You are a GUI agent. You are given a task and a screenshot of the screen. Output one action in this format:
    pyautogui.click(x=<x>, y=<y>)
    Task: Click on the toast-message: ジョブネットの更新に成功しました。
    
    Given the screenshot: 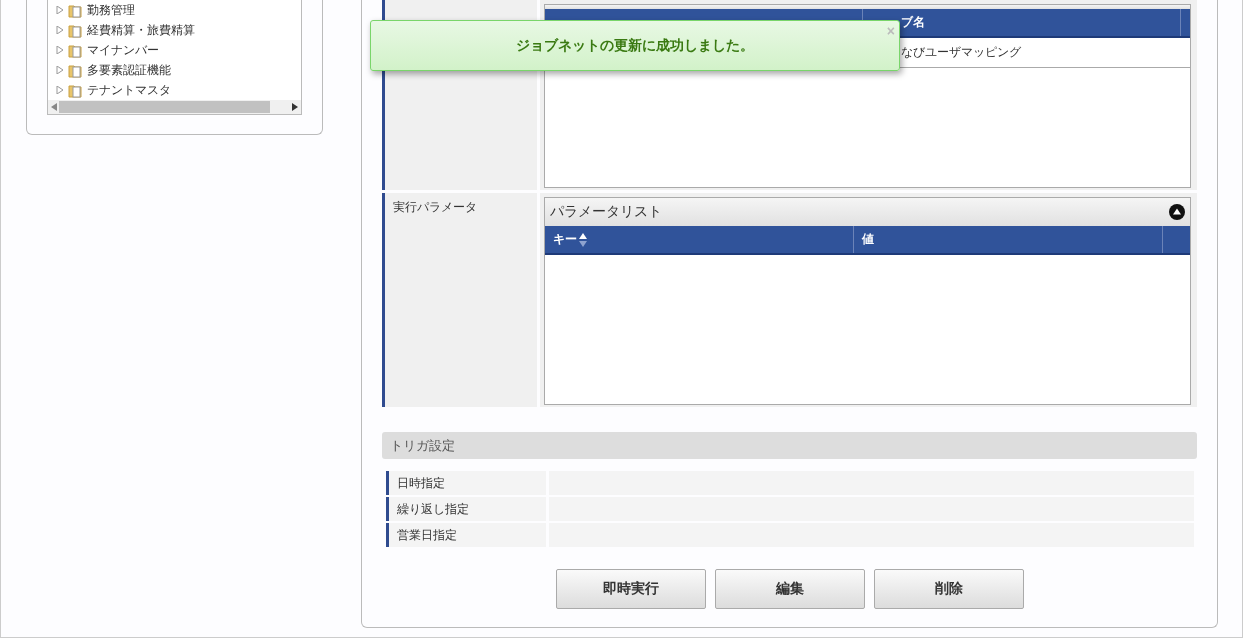 What is the action you would take?
    pyautogui.click(x=635, y=45)
    